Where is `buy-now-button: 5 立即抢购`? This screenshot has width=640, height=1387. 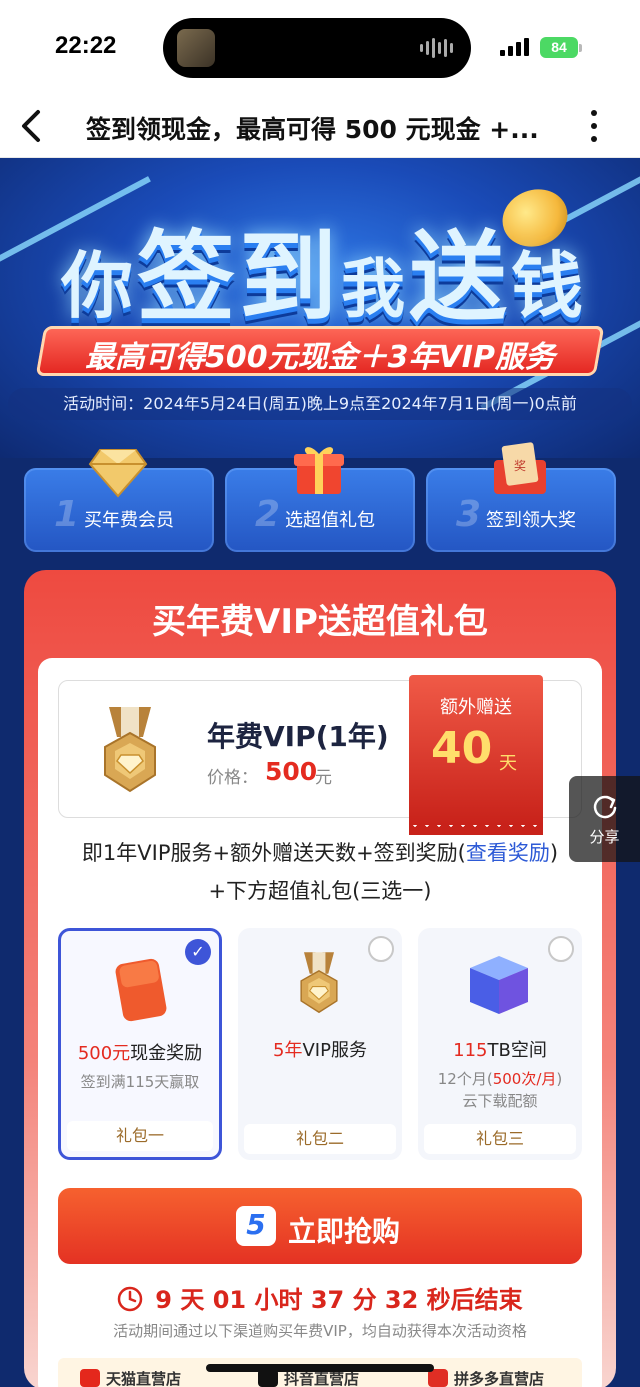 buy-now-button: 5 立即抢购 is located at coordinates (320, 1226).